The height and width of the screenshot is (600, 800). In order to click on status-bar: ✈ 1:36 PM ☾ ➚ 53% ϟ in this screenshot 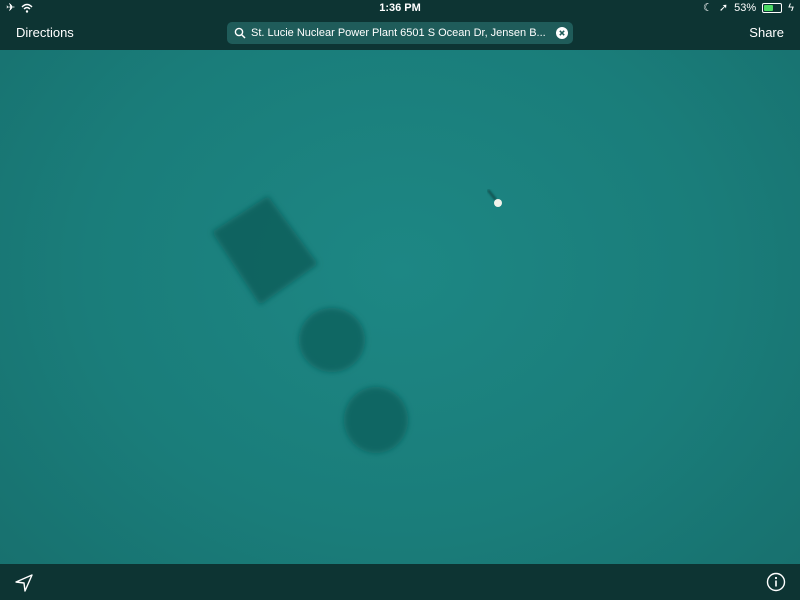, I will do `click(400, 8)`.